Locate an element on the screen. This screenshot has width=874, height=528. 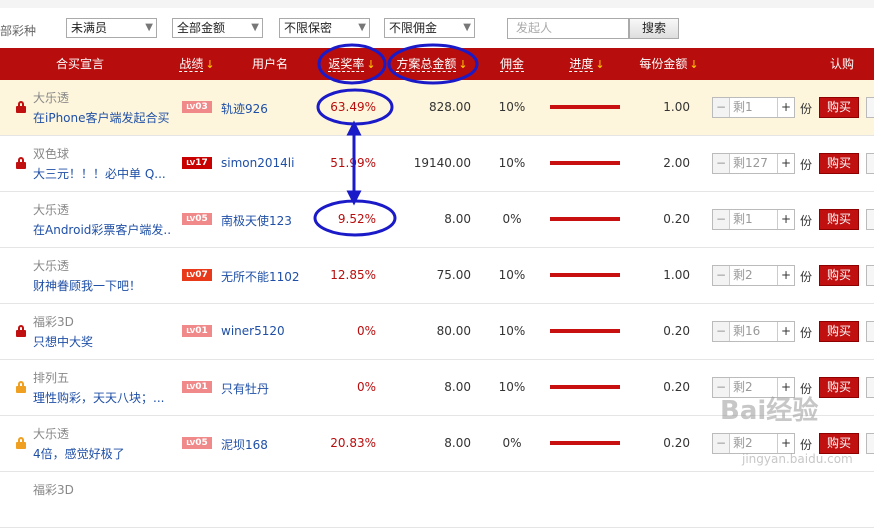
level-badge: LV17 is located at coordinates (197, 163).